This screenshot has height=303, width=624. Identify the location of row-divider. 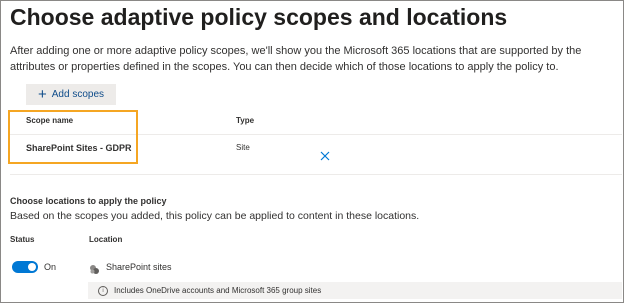
(316, 174).